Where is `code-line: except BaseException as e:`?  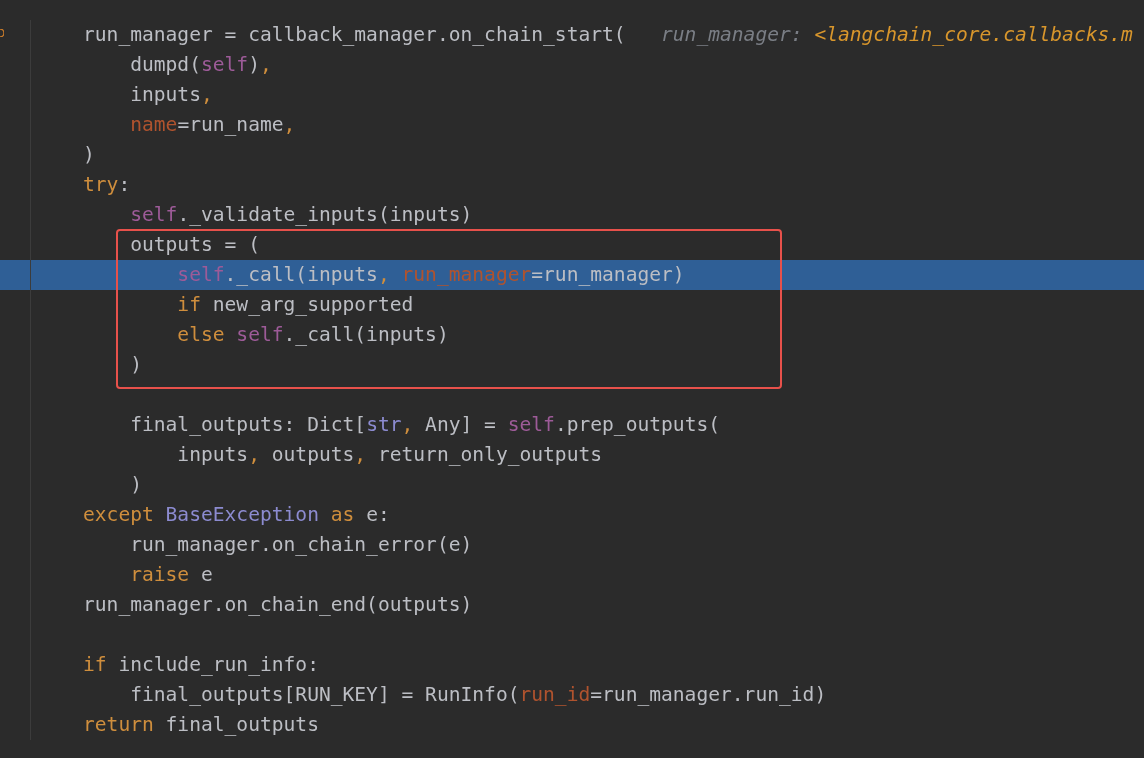 code-line: except BaseException as e: is located at coordinates (236, 515).